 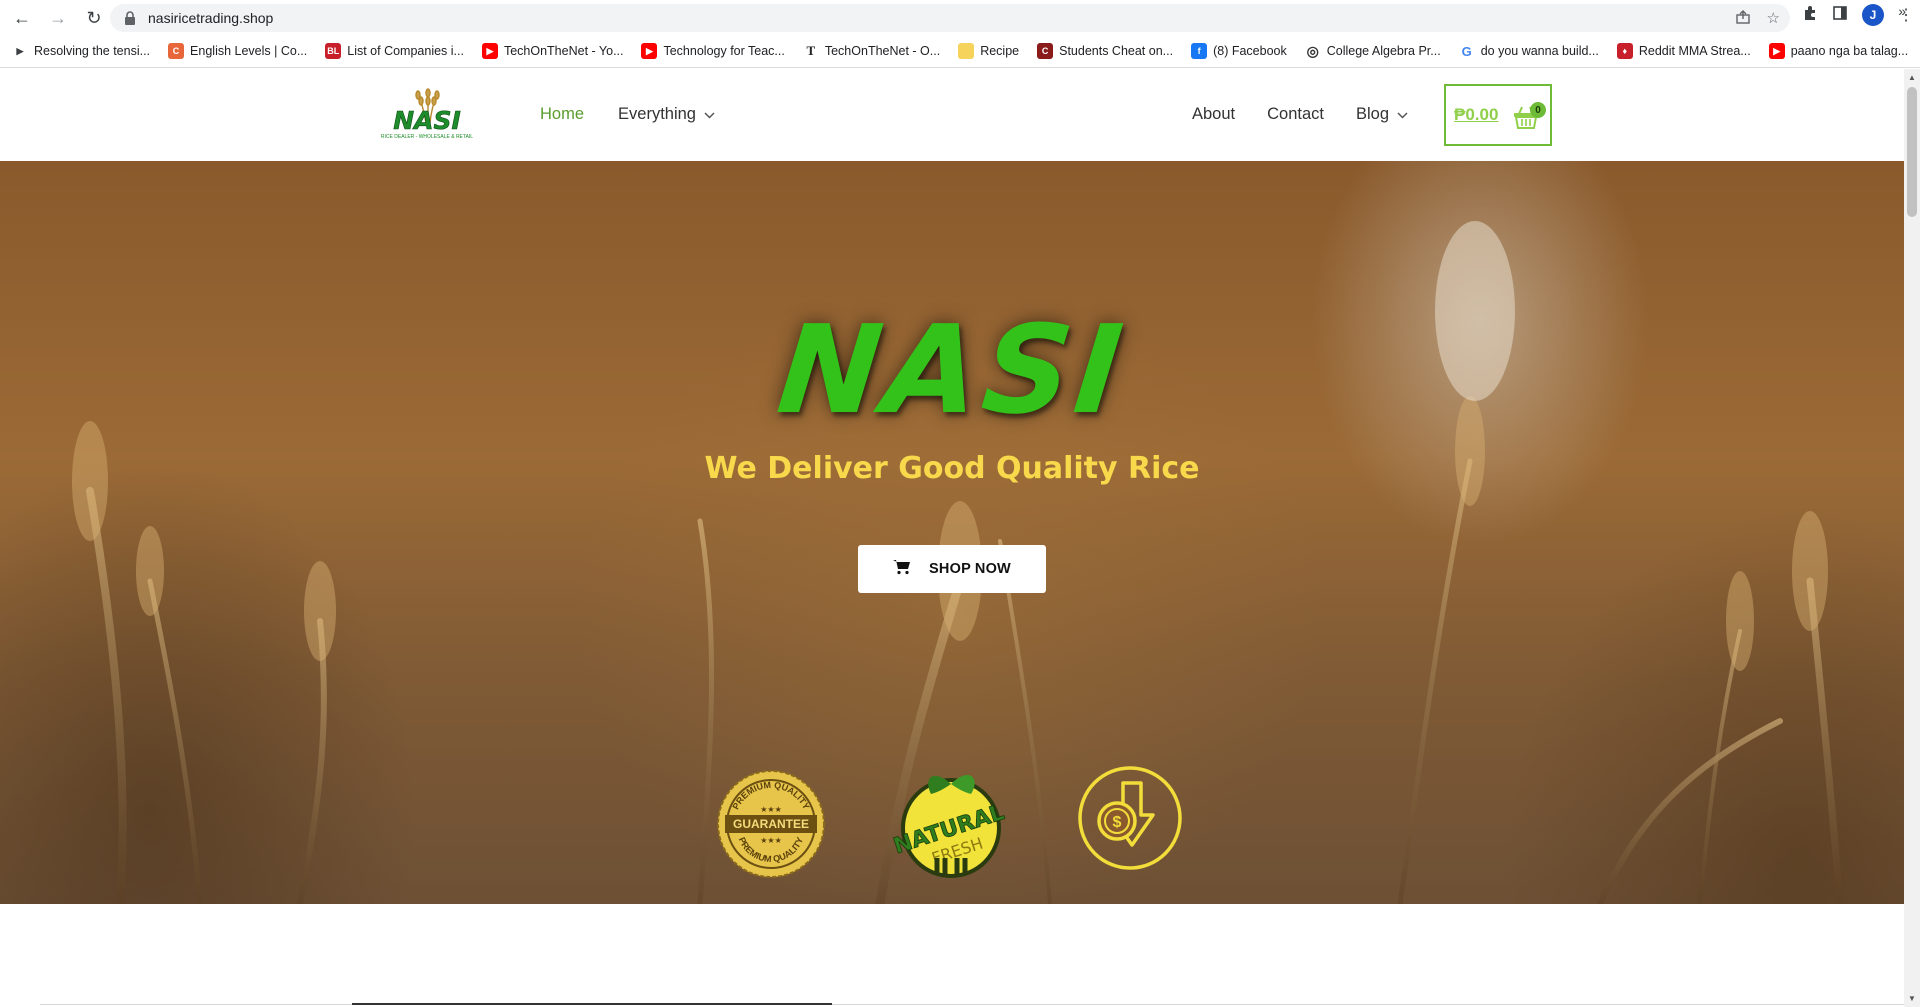 I want to click on shop-now-button: SHOP NOW, so click(x=952, y=569).